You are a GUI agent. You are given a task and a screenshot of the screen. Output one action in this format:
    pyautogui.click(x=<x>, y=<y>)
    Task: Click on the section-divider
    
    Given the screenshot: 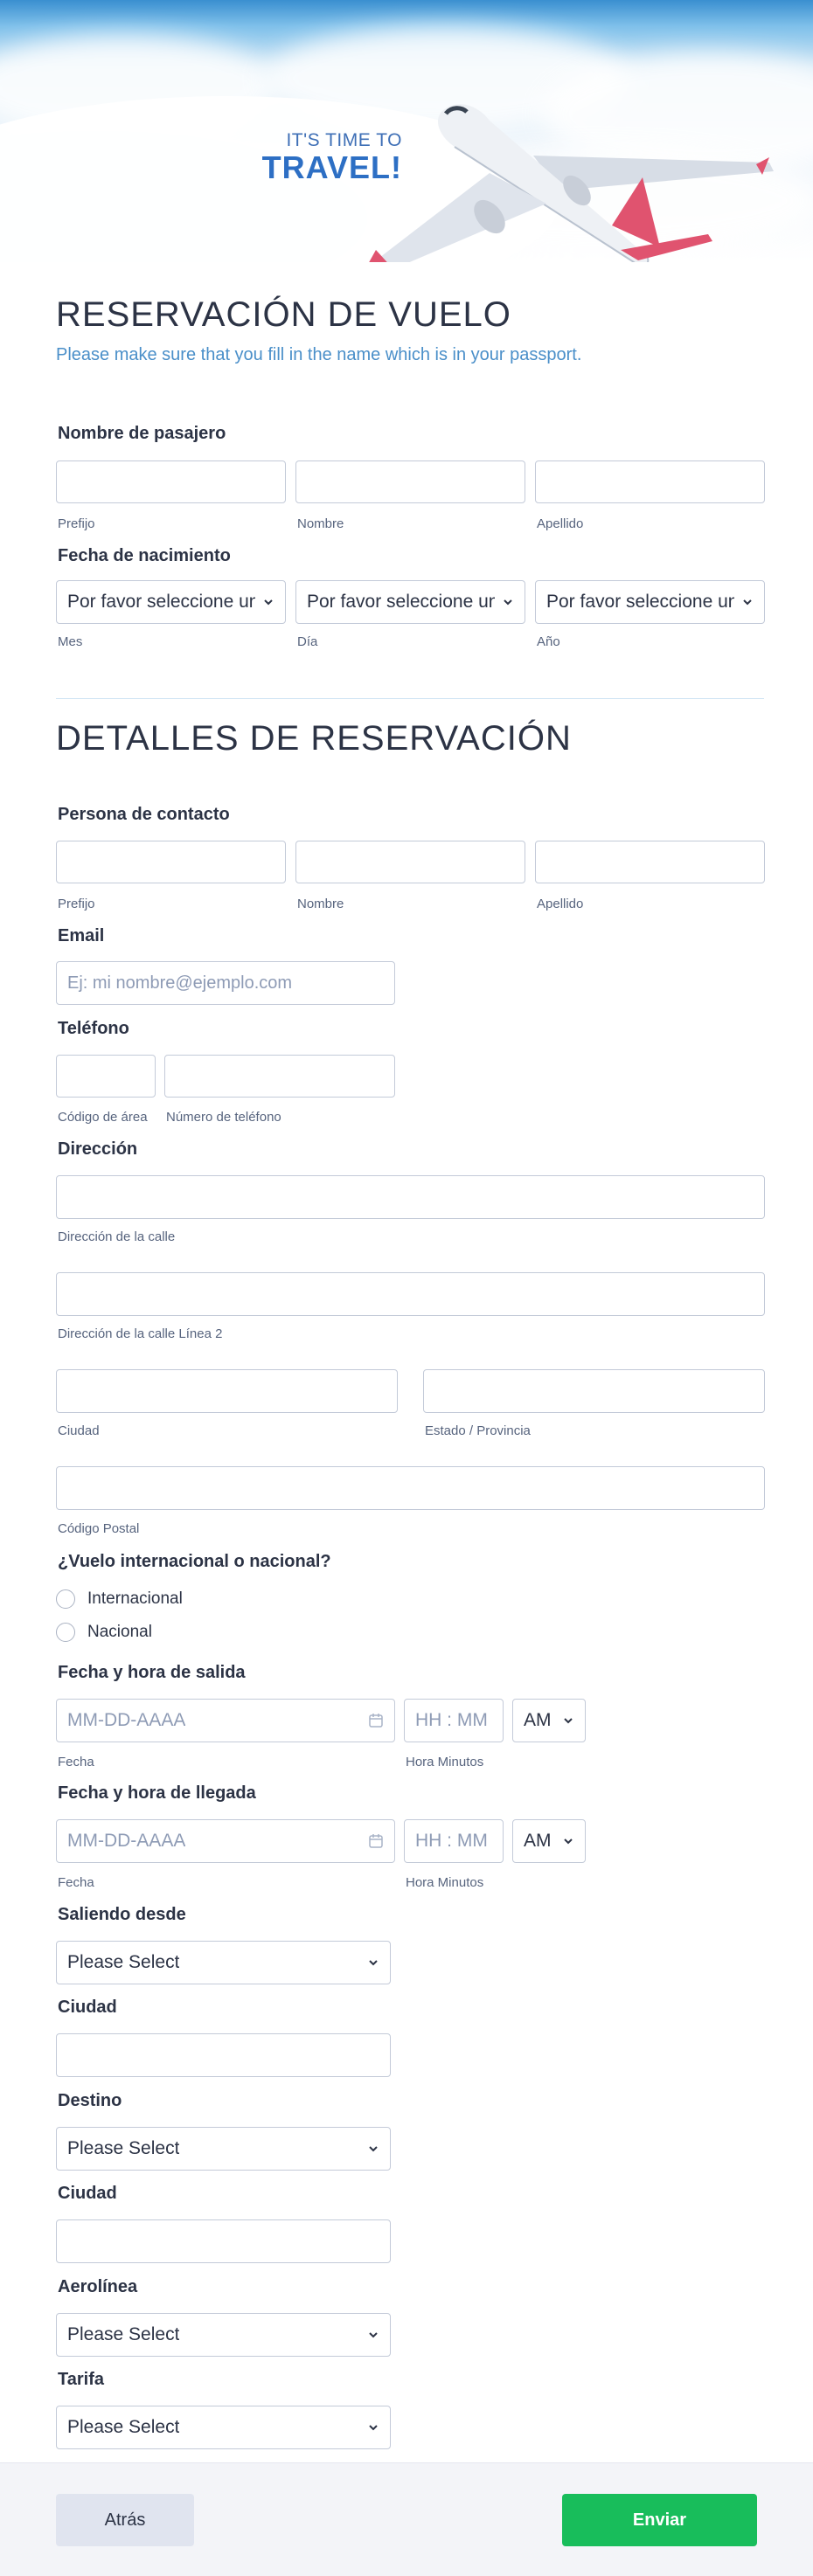 What is the action you would take?
    pyautogui.click(x=410, y=698)
    